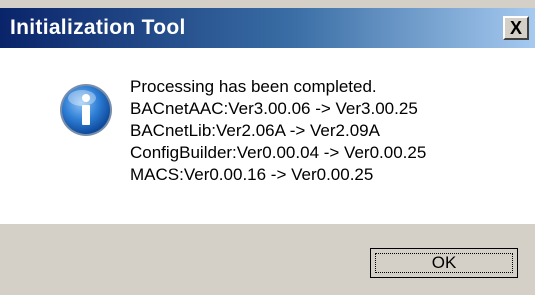  What do you see at coordinates (274, 108) in the screenshot?
I see `message-line: BACnetAAC:Ver3.00.06 -> Ver3.00.25` at bounding box center [274, 108].